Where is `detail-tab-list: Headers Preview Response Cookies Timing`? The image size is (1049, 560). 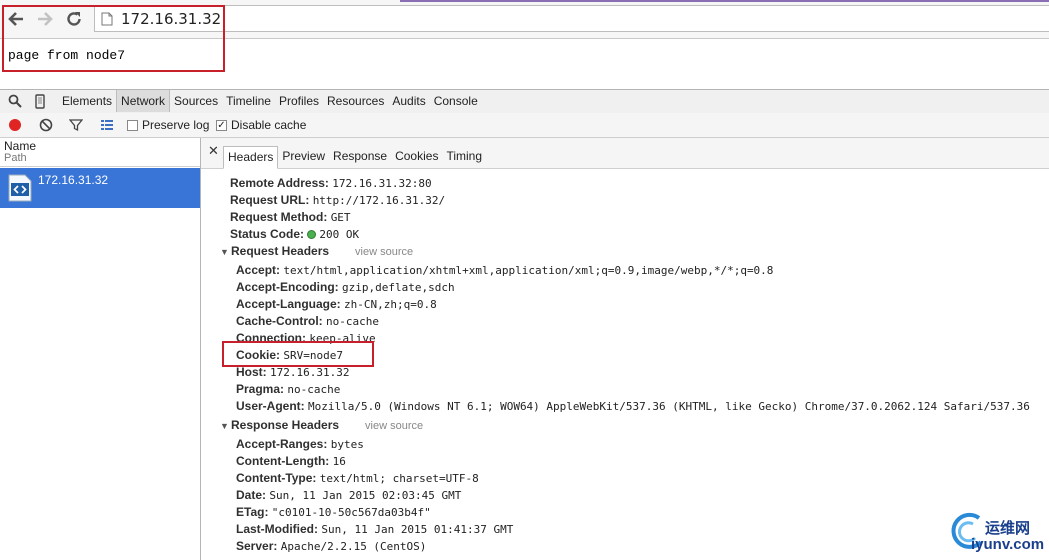 detail-tab-list: Headers Preview Response Cookies Timing is located at coordinates (354, 157).